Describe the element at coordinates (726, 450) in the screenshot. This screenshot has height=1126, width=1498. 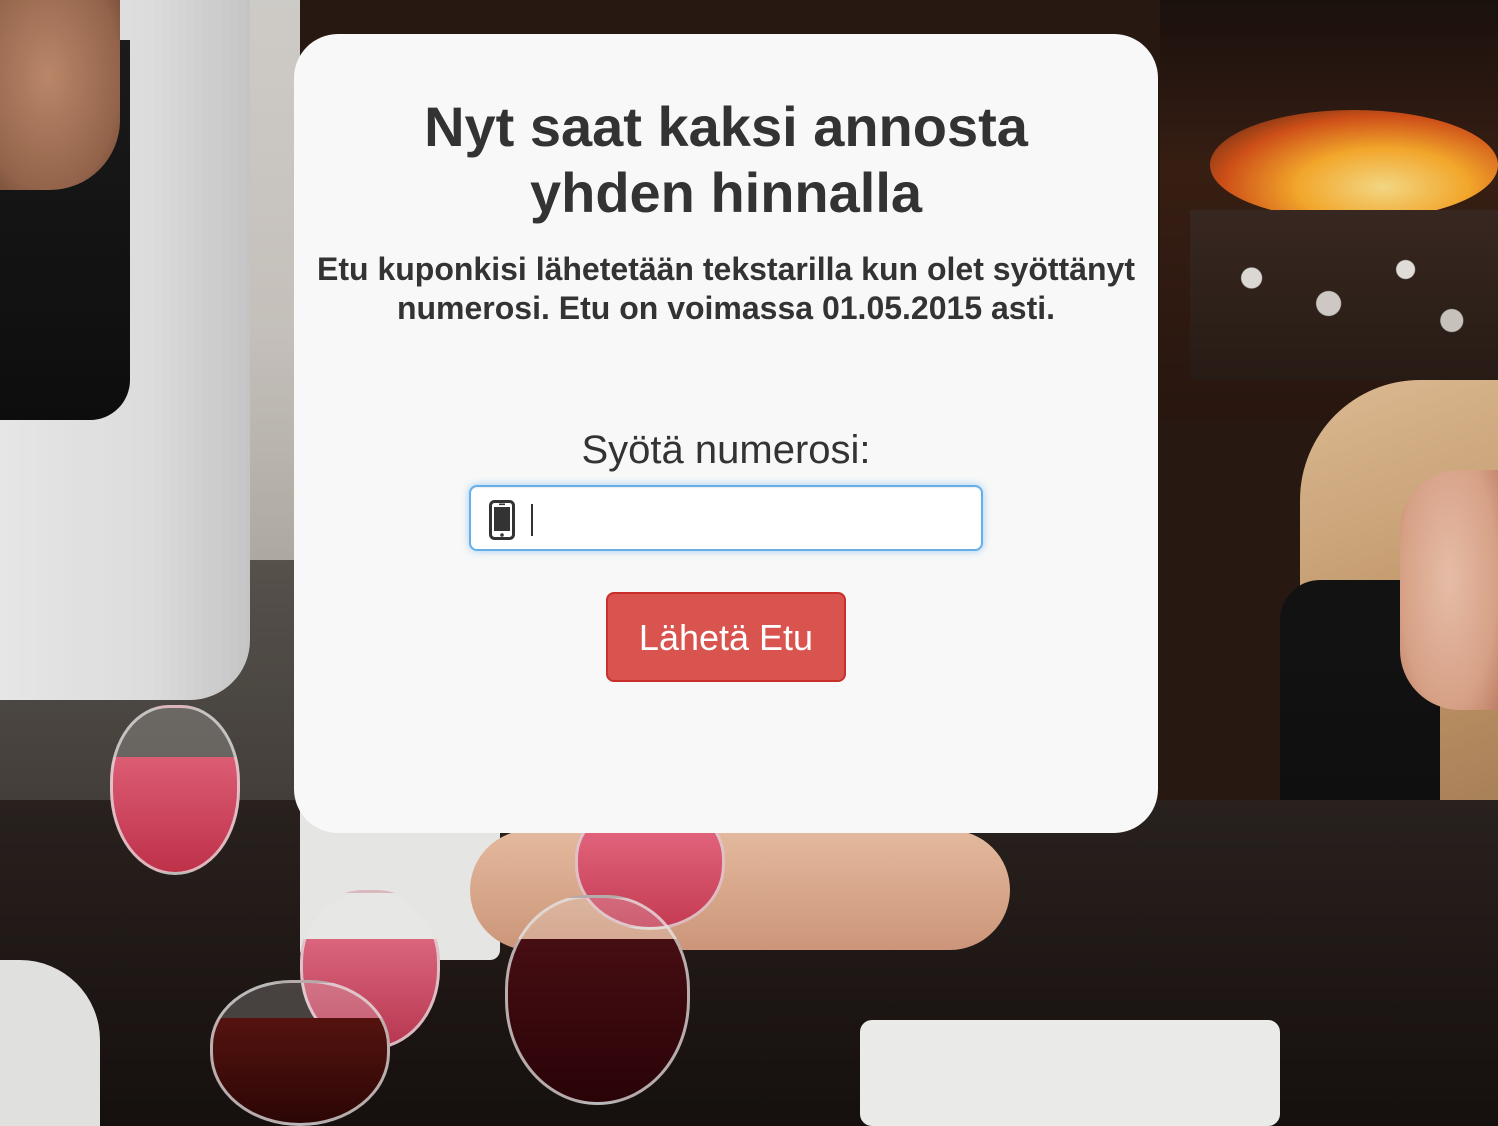
I see `phone-input-label: Syötä numerosi:` at that location.